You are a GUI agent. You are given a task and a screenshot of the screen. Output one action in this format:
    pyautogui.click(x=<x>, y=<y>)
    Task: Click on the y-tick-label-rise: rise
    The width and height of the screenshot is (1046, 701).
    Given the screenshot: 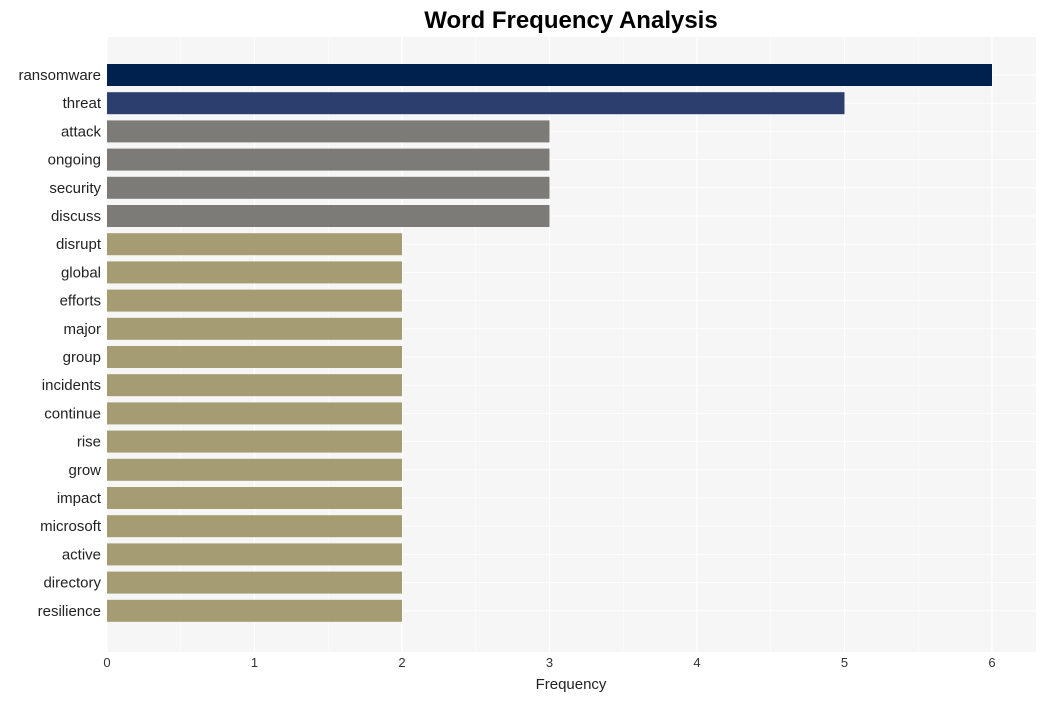 What is the action you would take?
    pyautogui.click(x=89, y=442)
    